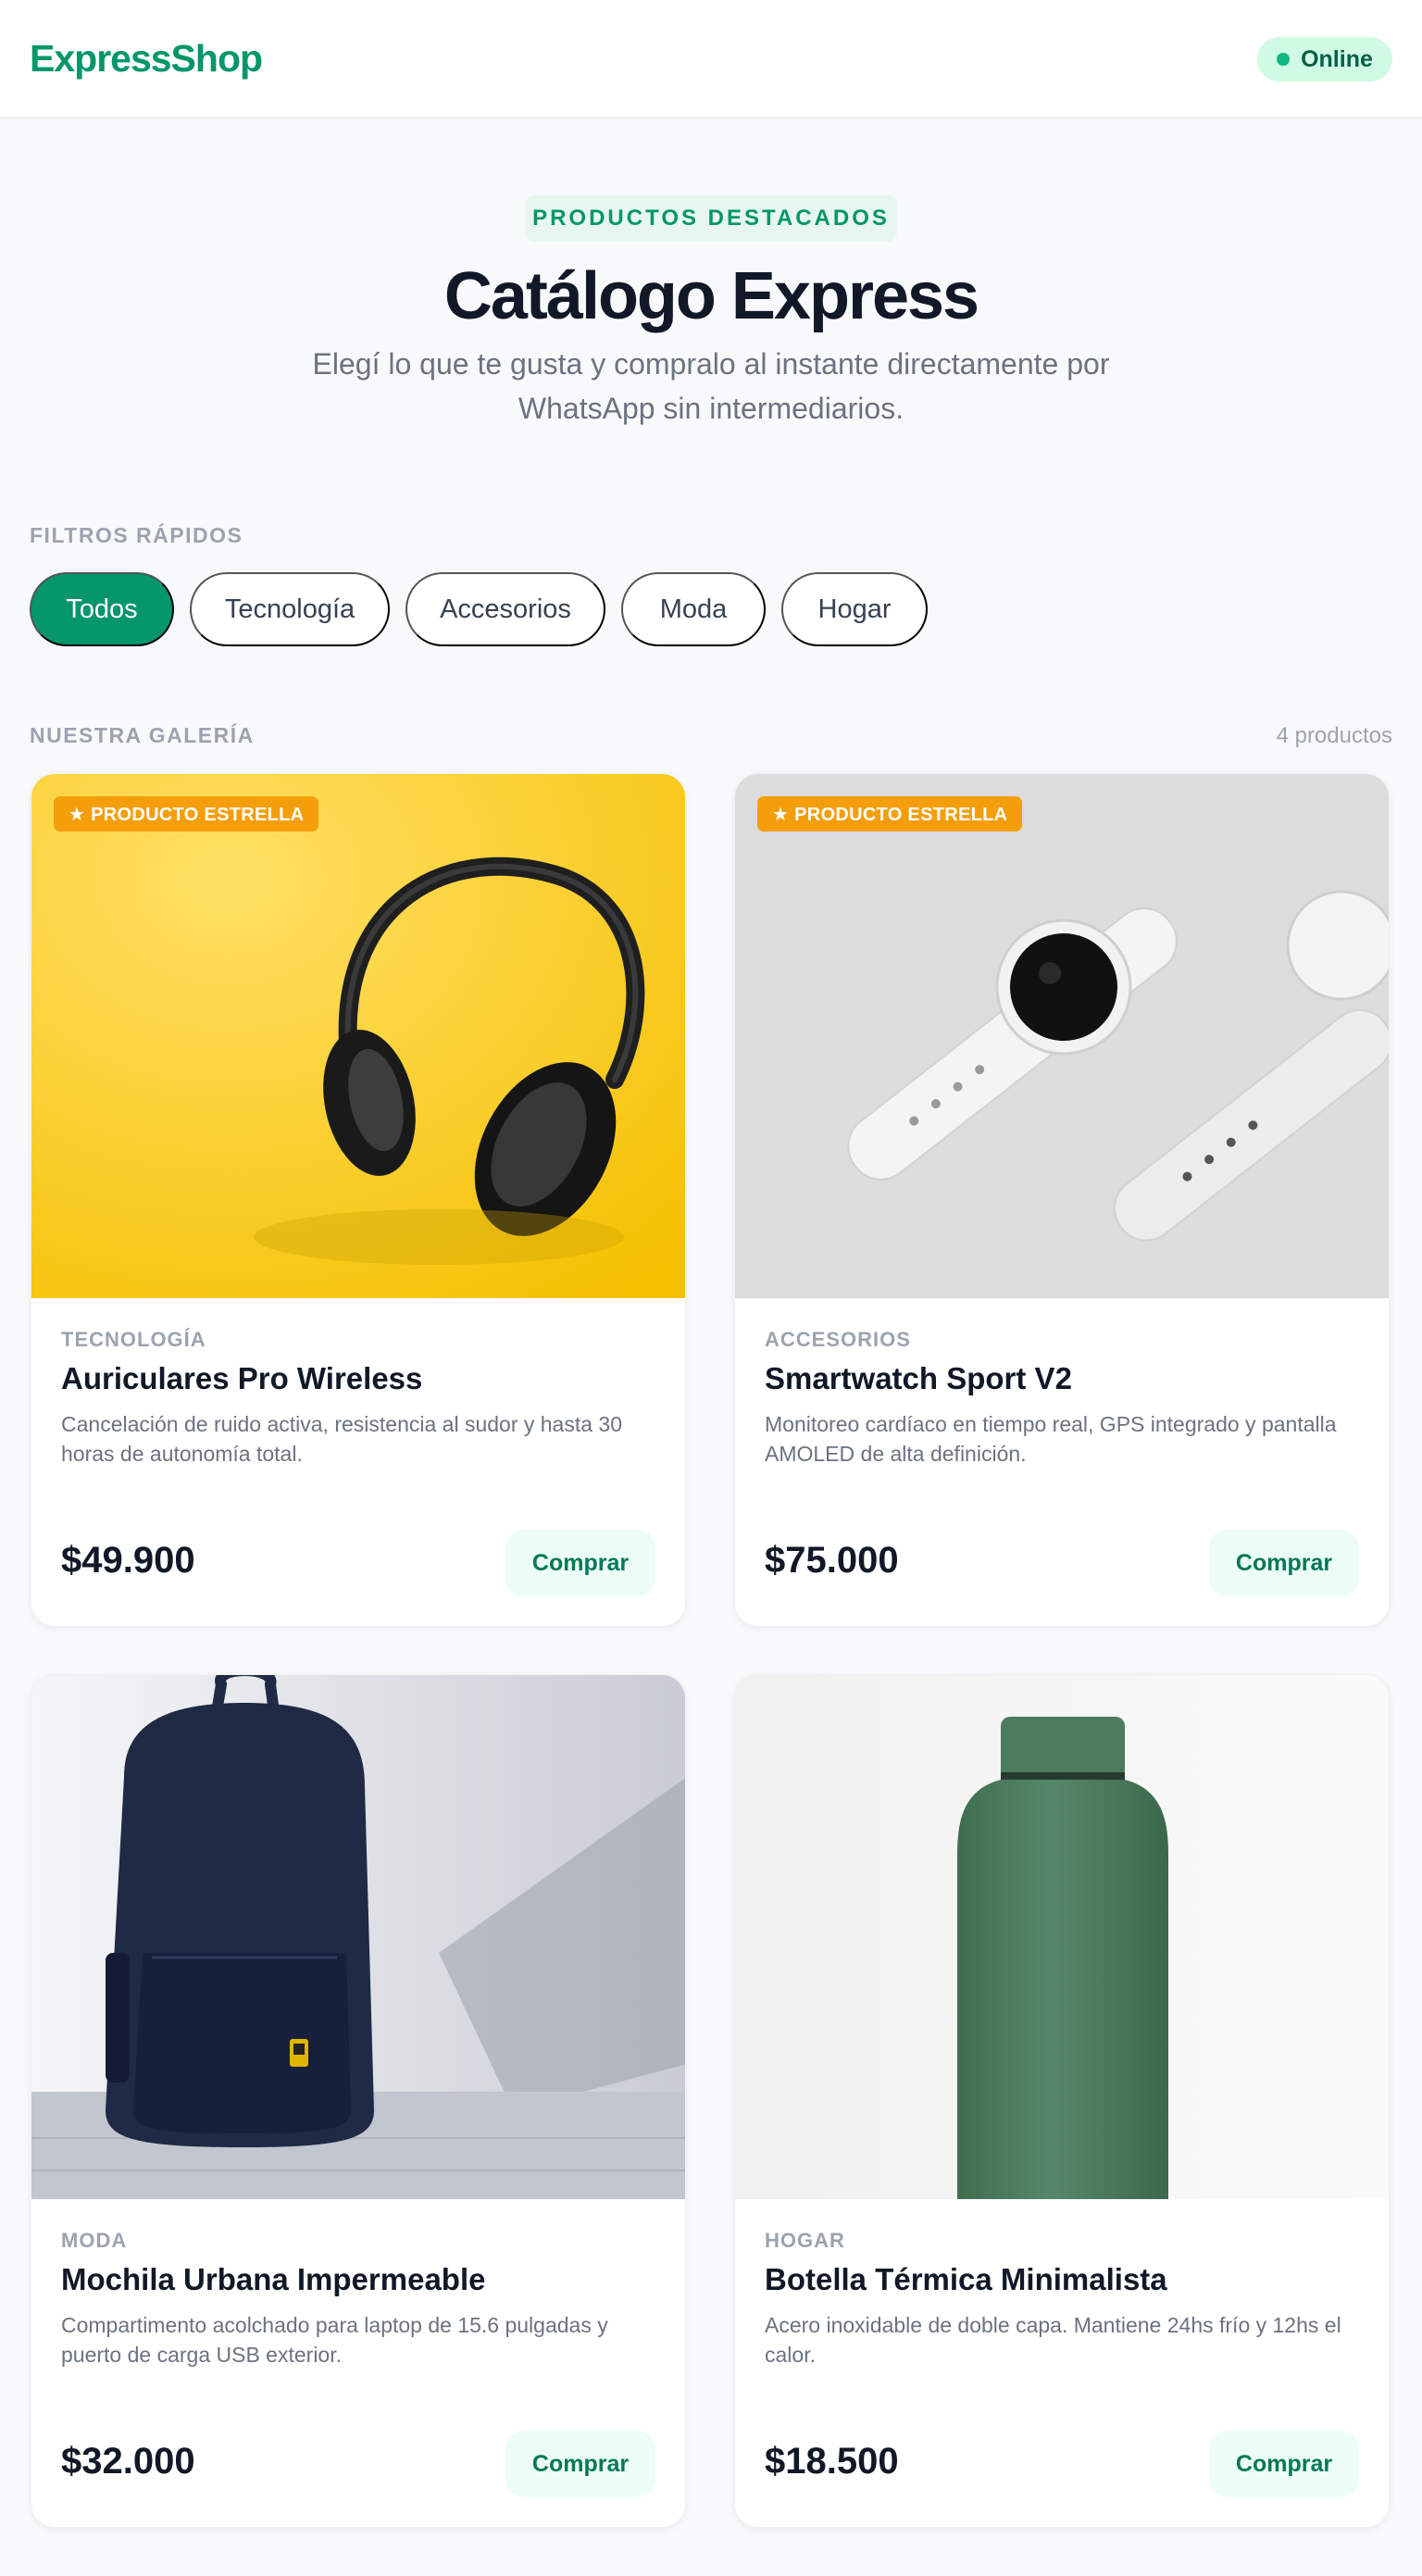 This screenshot has width=1422, height=2576. I want to click on product-category: TECNOLOGÍA, so click(133, 1339).